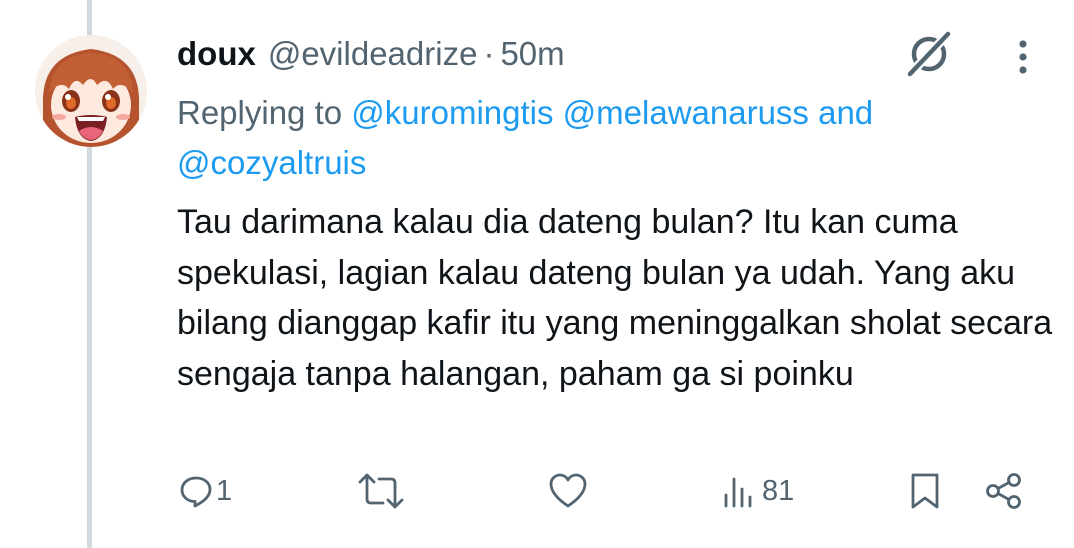 This screenshot has width=1074, height=548. I want to click on views-count: 81, so click(778, 490).